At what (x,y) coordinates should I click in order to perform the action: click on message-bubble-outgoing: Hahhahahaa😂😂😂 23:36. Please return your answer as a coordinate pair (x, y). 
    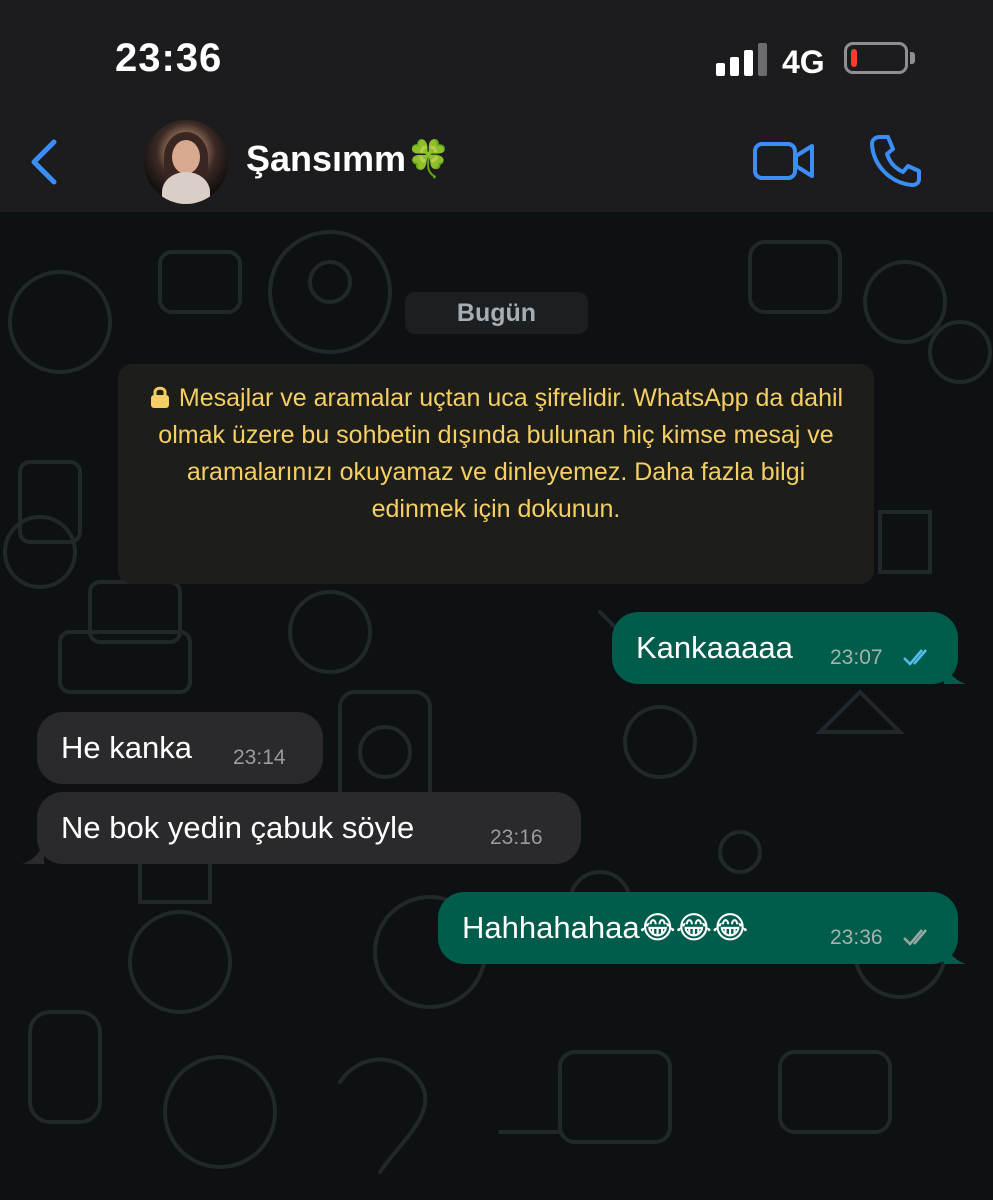
    Looking at the image, I should click on (698, 928).